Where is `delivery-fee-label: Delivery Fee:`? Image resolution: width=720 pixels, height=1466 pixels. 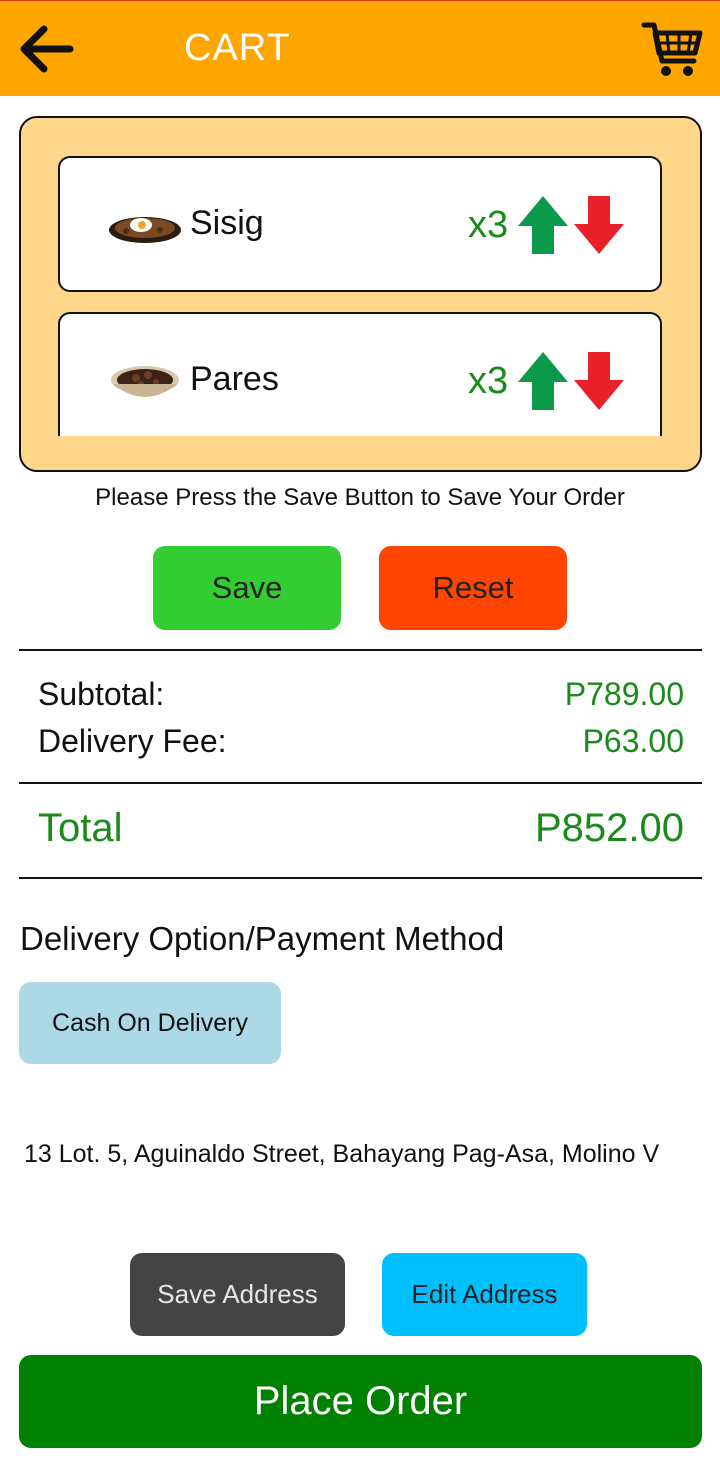
delivery-fee-label: Delivery Fee: is located at coordinates (132, 741).